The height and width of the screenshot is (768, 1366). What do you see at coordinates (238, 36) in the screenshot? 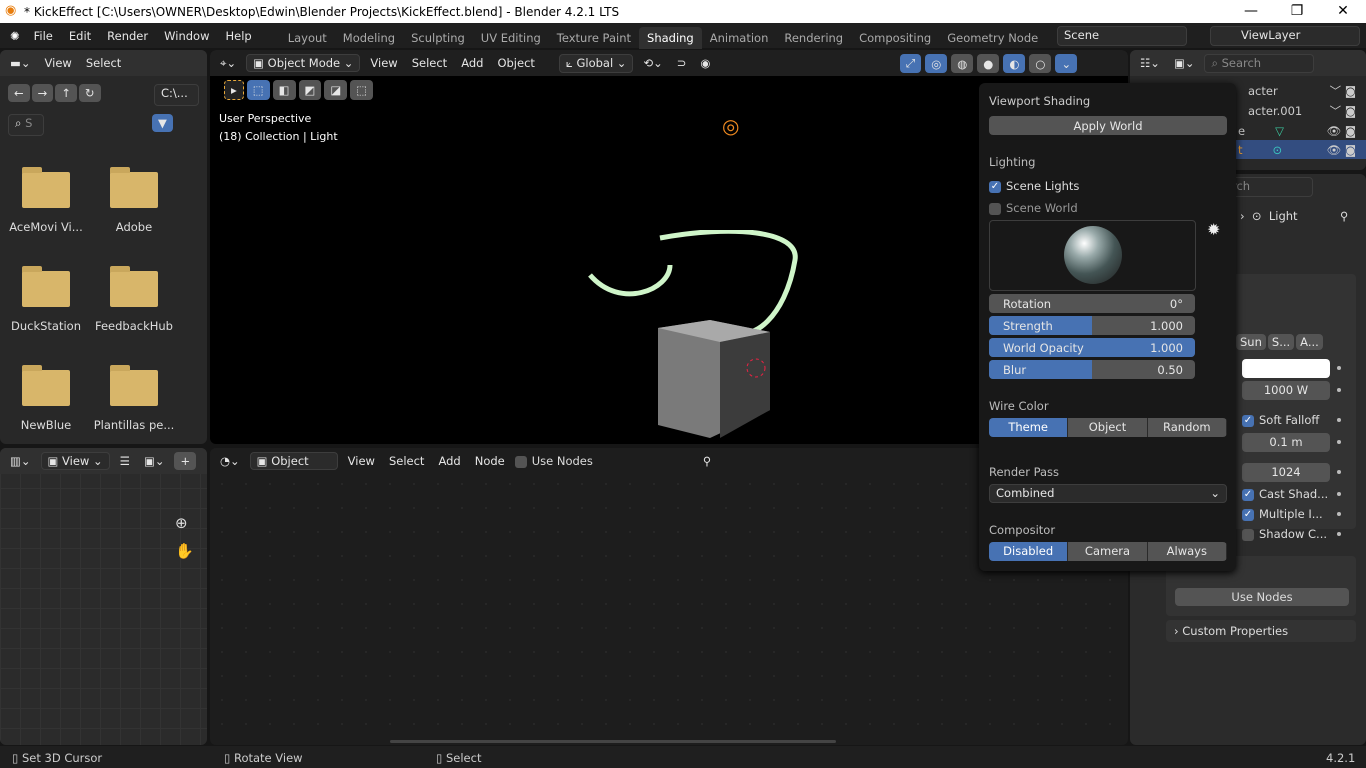
I see `menu-help: Help` at bounding box center [238, 36].